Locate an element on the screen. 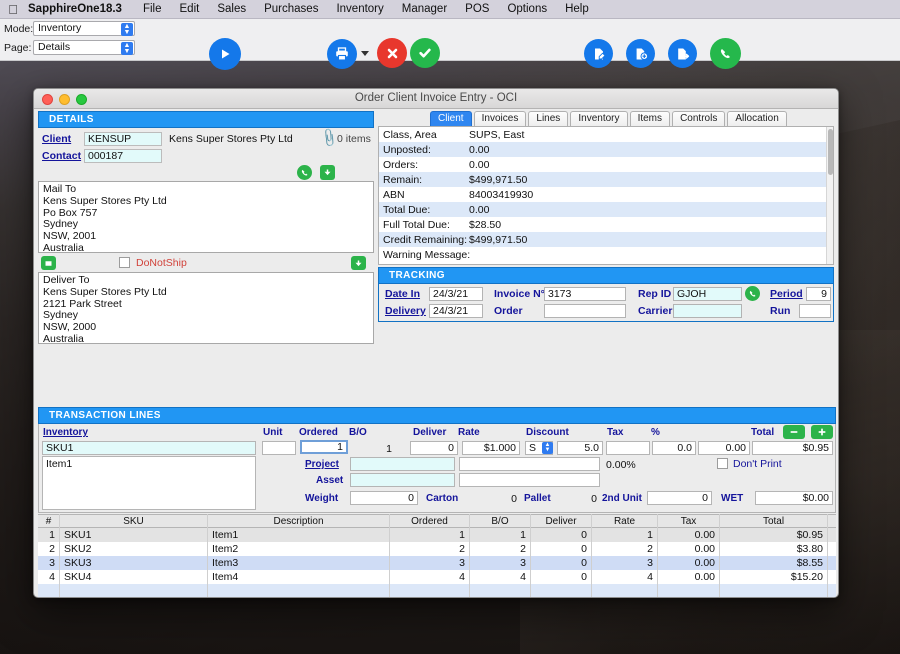 The width and height of the screenshot is (900, 654). grid-col-ordered: Ordered is located at coordinates (430, 521).